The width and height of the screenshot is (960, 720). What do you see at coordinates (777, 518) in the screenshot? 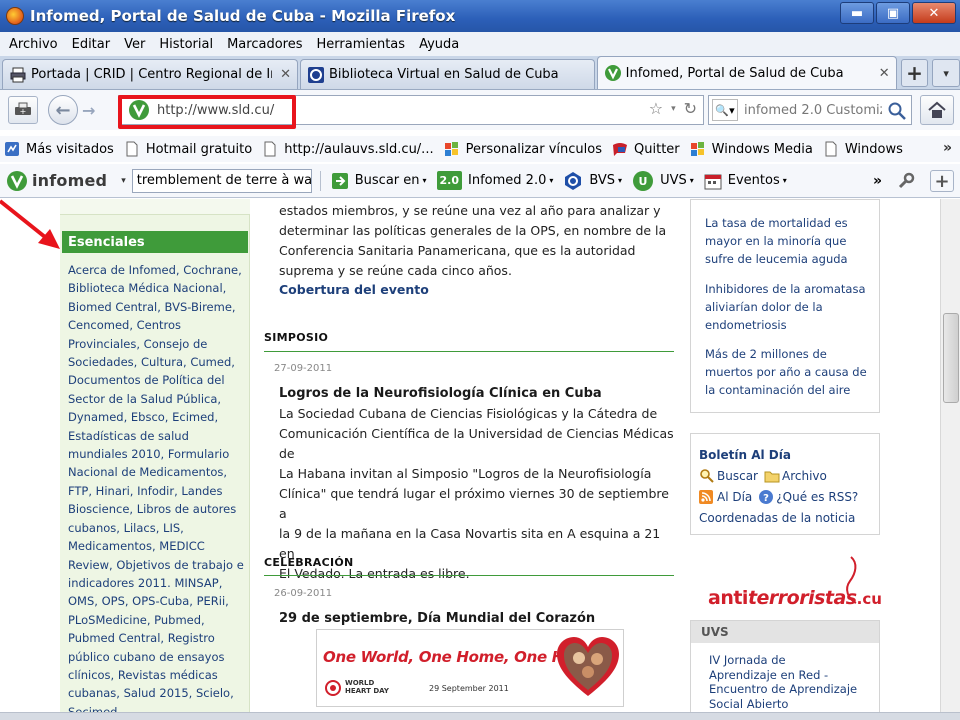
I see `coordenadas-link: Coordenadas de la noticia` at bounding box center [777, 518].